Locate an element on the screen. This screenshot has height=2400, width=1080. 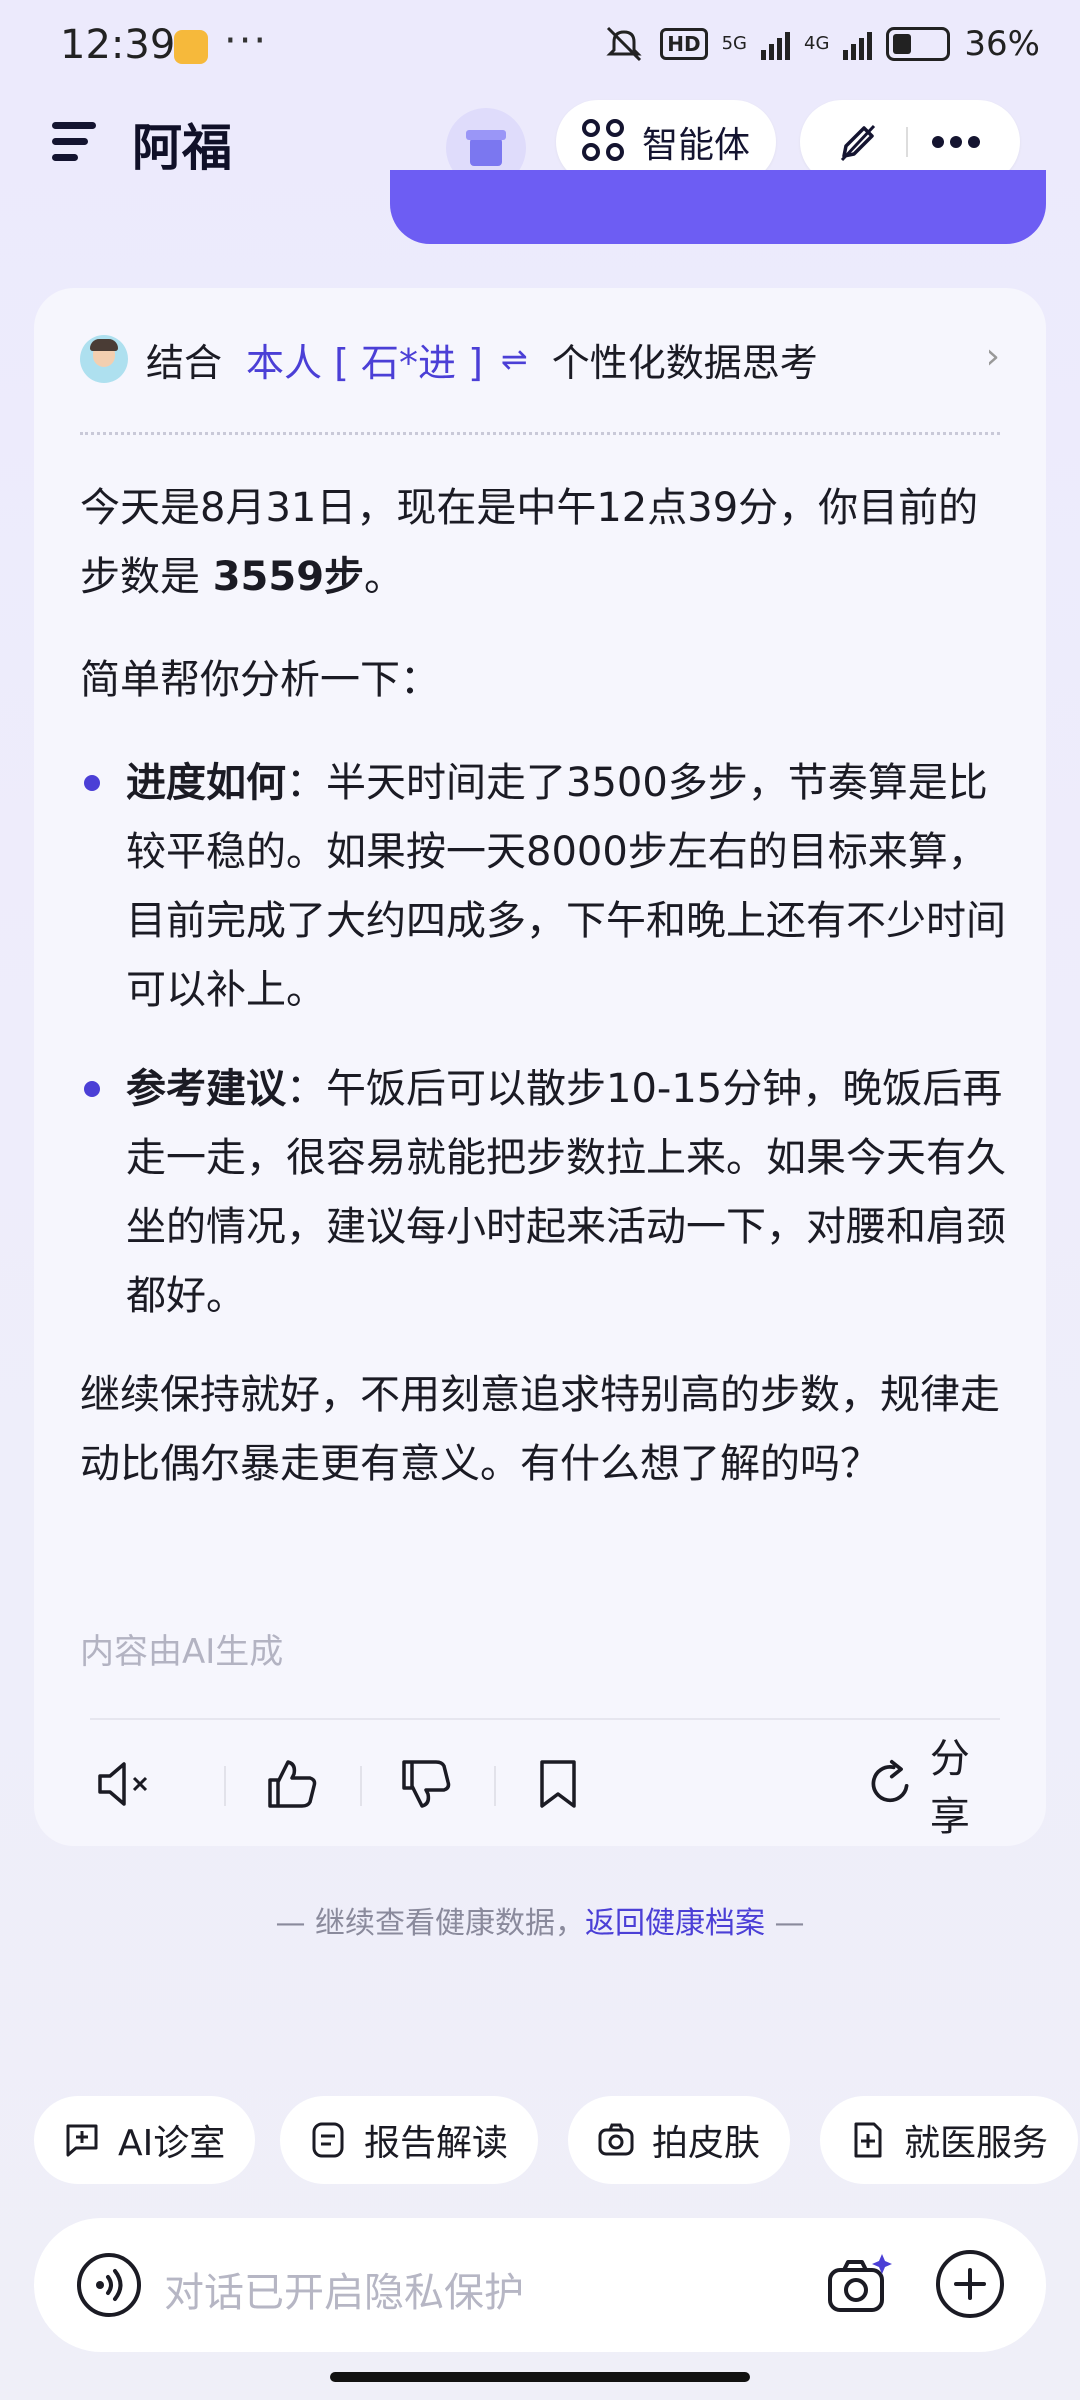
agent-icon is located at coordinates (605, 142).